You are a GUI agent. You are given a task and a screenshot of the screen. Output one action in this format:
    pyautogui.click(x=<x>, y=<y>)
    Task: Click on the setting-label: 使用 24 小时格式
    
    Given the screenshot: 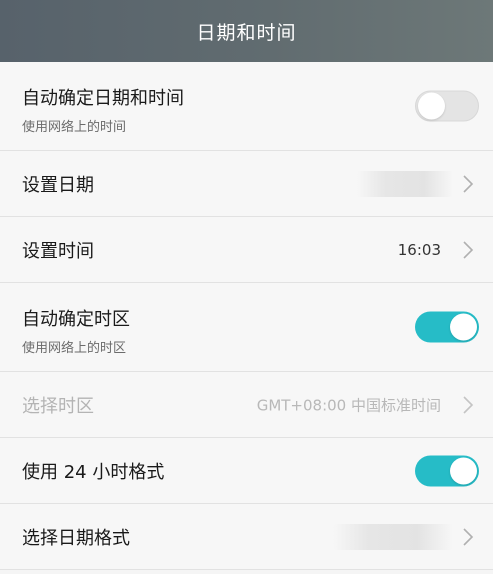 What is the action you would take?
    pyautogui.click(x=93, y=472)
    